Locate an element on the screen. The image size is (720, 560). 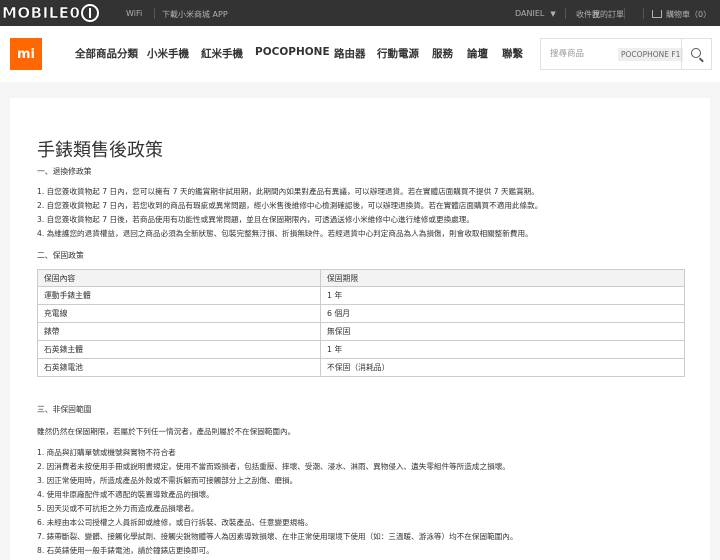
table-cell: 充電線 is located at coordinates (179, 313).